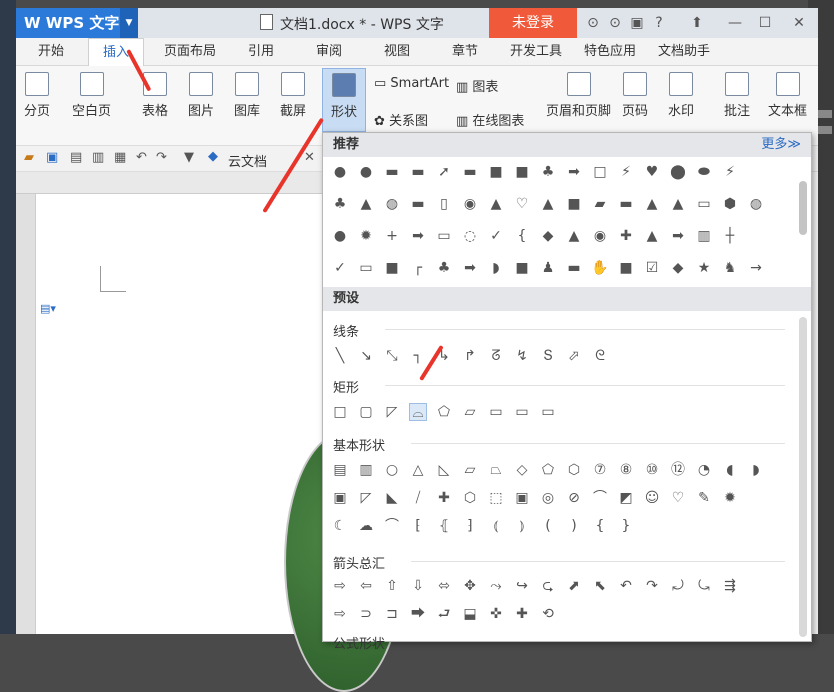 This screenshot has height=692, width=834. Describe the element at coordinates (418, 356) in the screenshot. I see `shape-option: ┐` at that location.